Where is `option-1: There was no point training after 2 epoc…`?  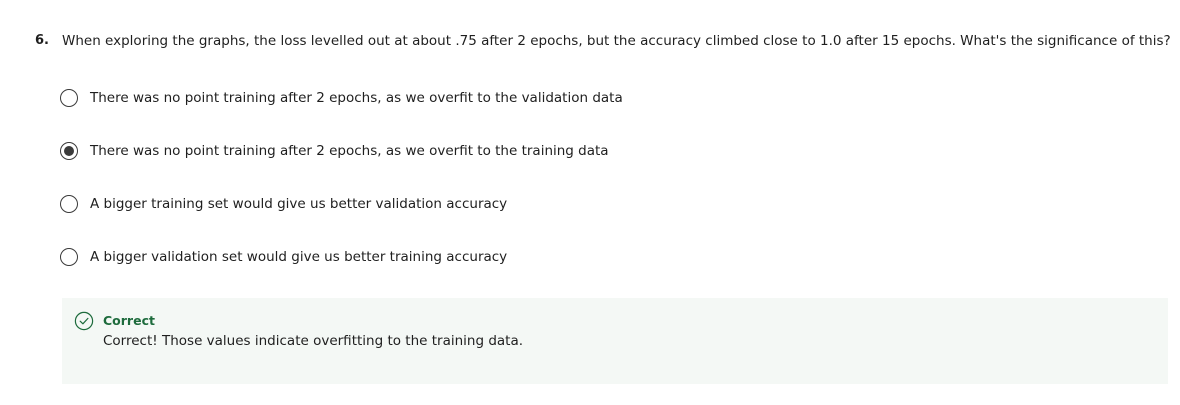
option-1: There was no point training after 2 epoc… is located at coordinates (341, 98).